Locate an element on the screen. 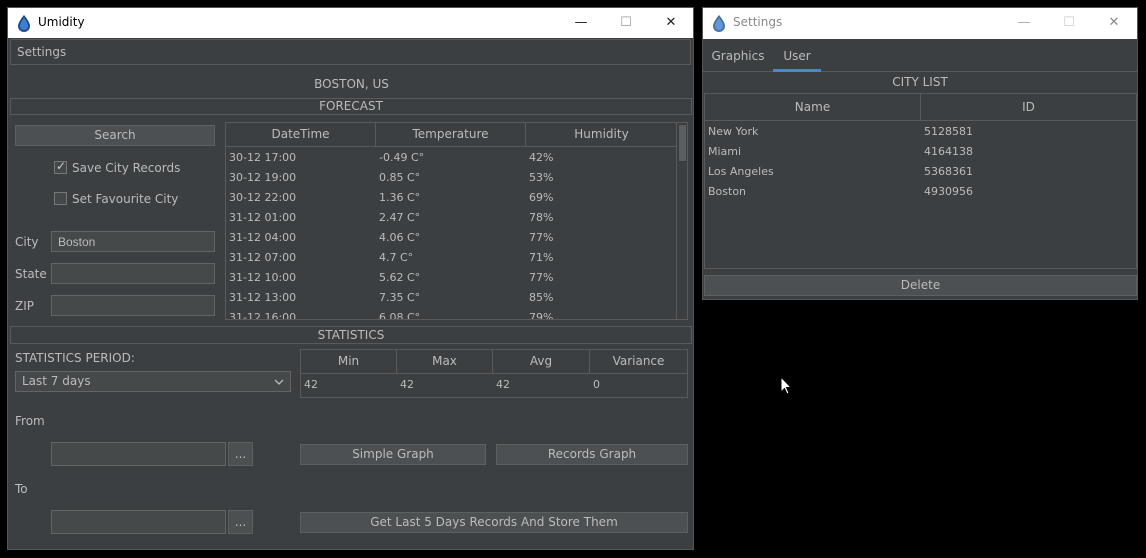 This screenshot has width=1146, height=558. table-row: 31-12 07:00 4.7 C° 71% is located at coordinates (451, 258).